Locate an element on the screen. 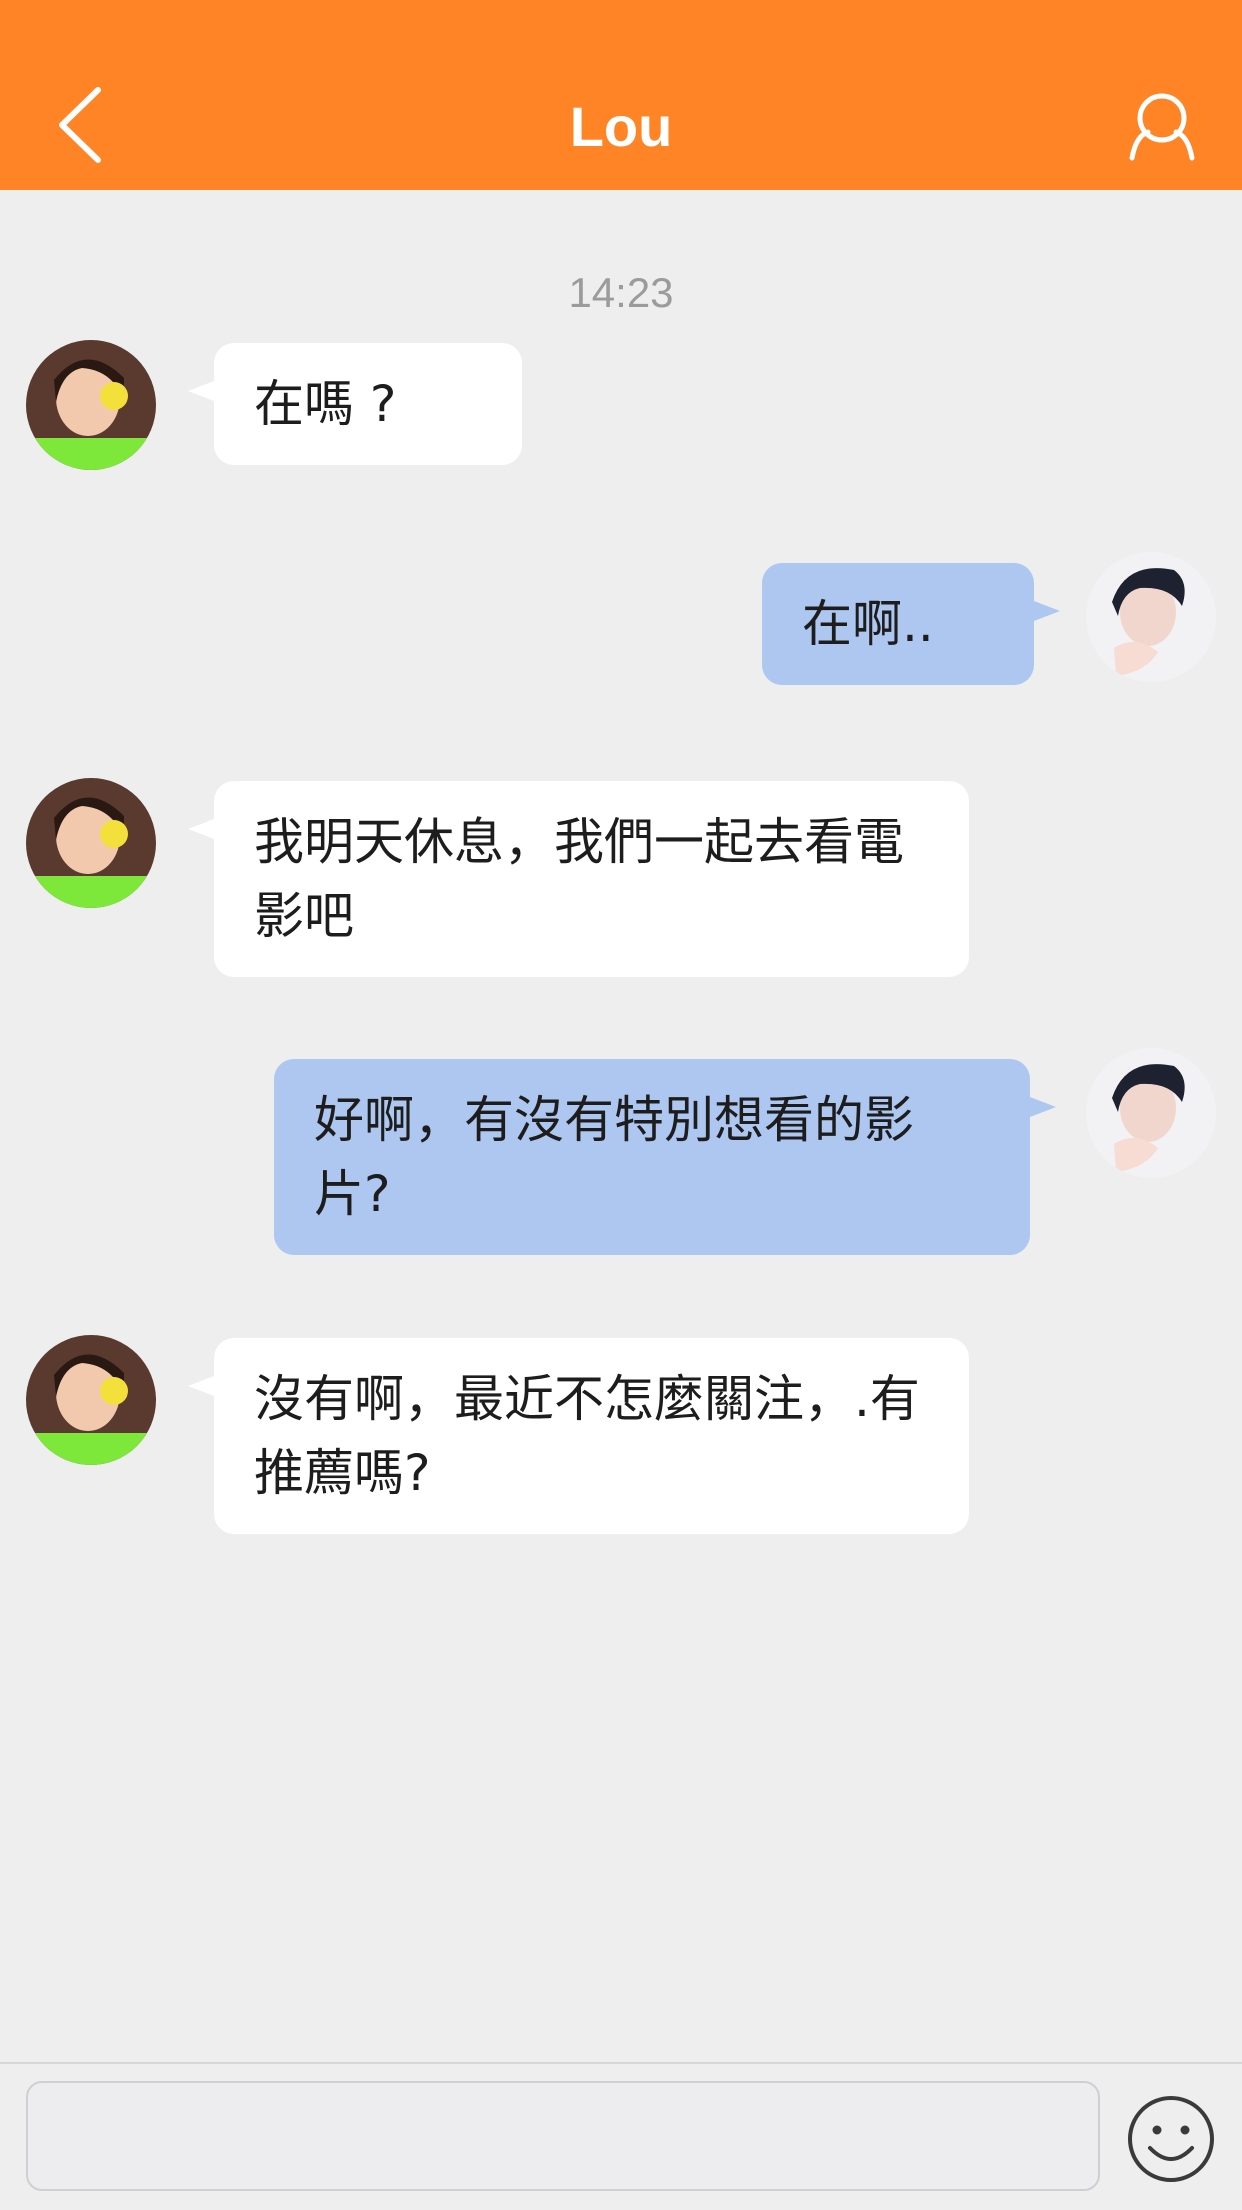 The height and width of the screenshot is (2210, 1242). smiley-icon is located at coordinates (1171, 2139).